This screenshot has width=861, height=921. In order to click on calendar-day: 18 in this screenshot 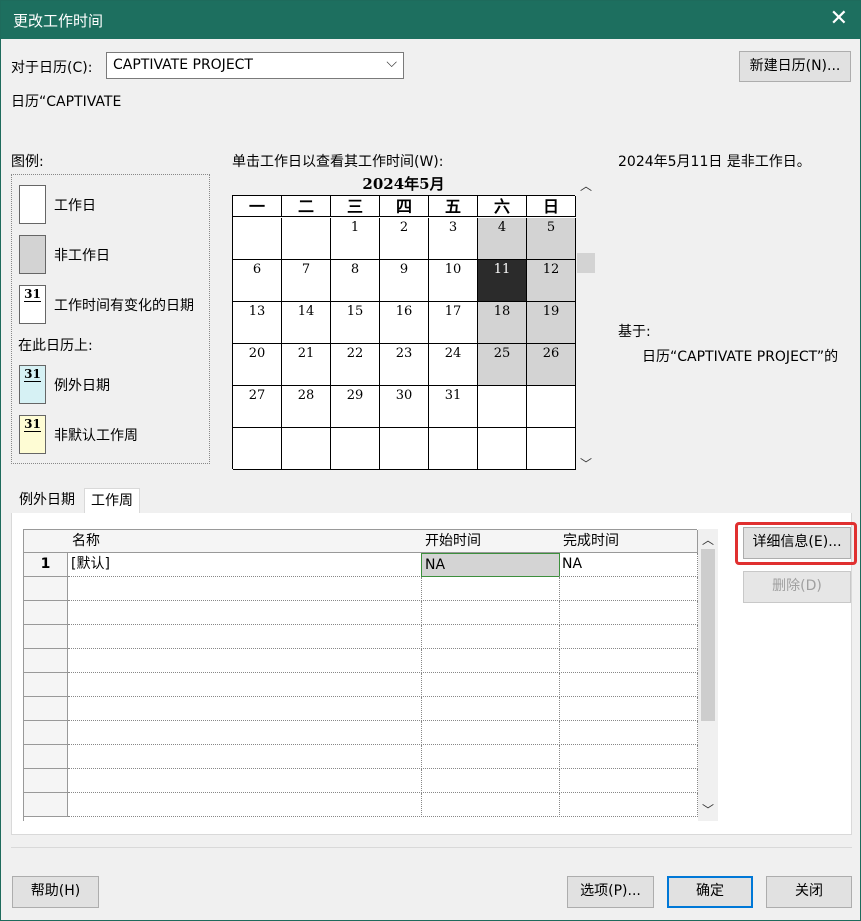, I will do `click(502, 323)`.